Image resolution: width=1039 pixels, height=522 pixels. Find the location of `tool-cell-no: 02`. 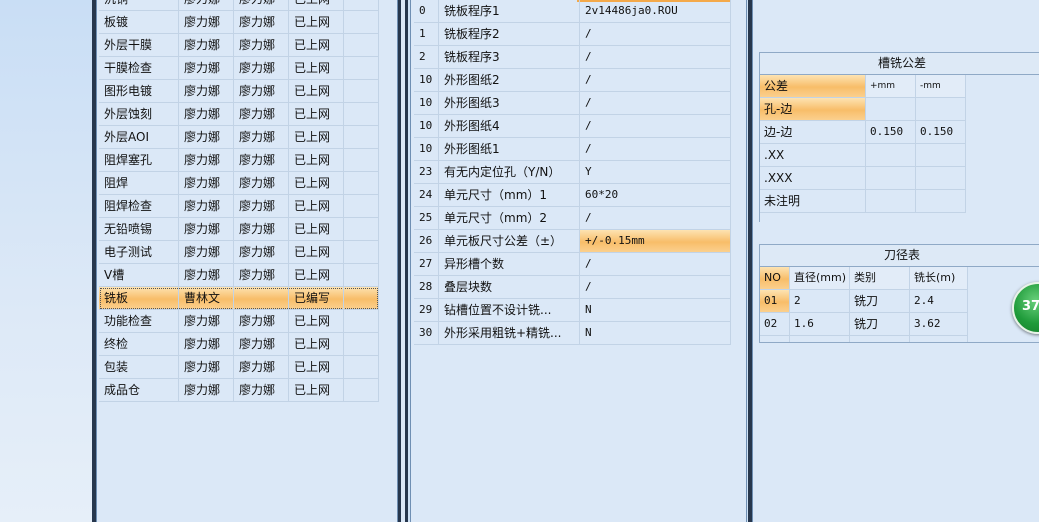

tool-cell-no: 02 is located at coordinates (775, 324).